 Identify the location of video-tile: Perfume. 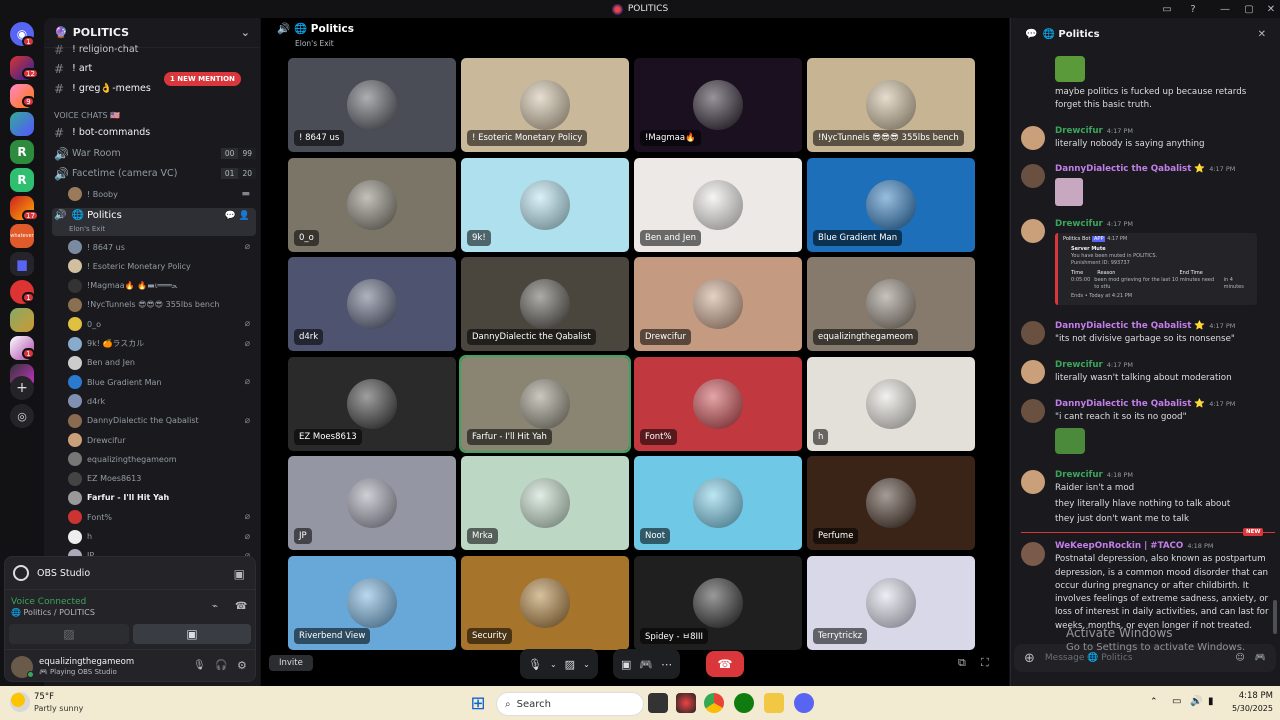
(891, 503).